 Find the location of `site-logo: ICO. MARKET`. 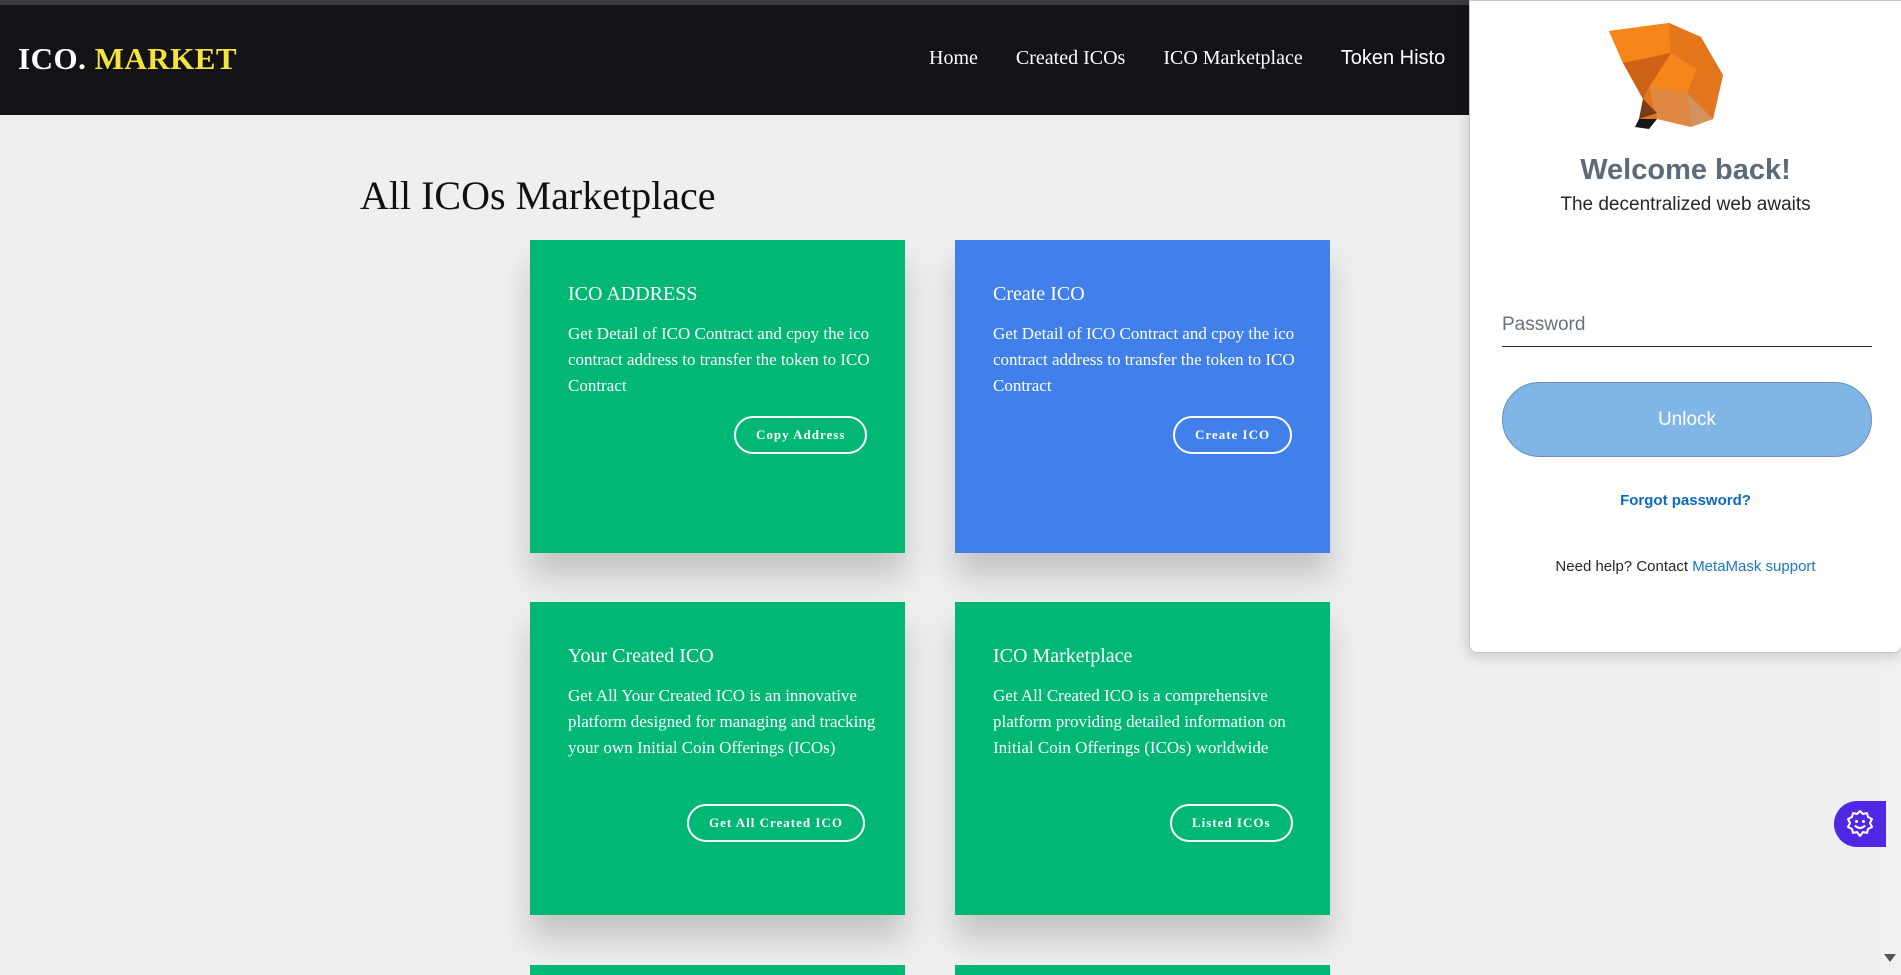

site-logo: ICO. MARKET is located at coordinates (127, 59).